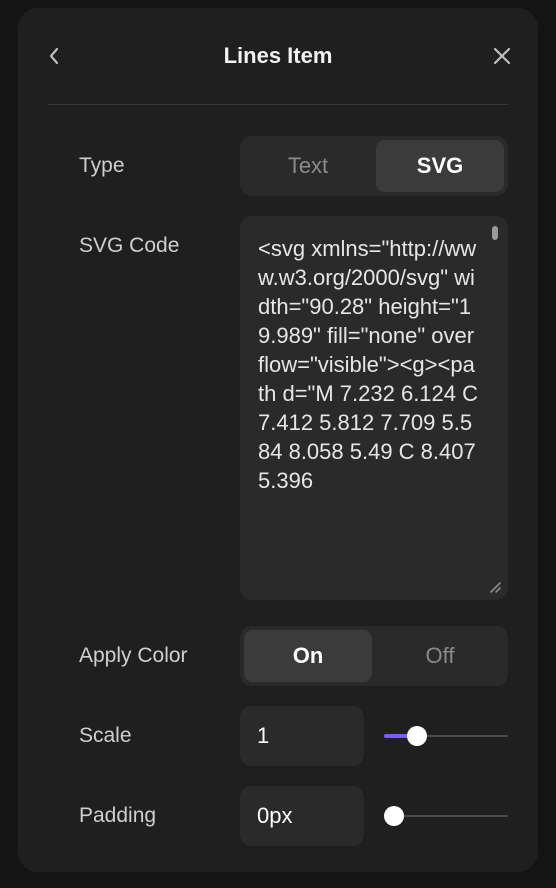  I want to click on close-icon, so click(502, 56).